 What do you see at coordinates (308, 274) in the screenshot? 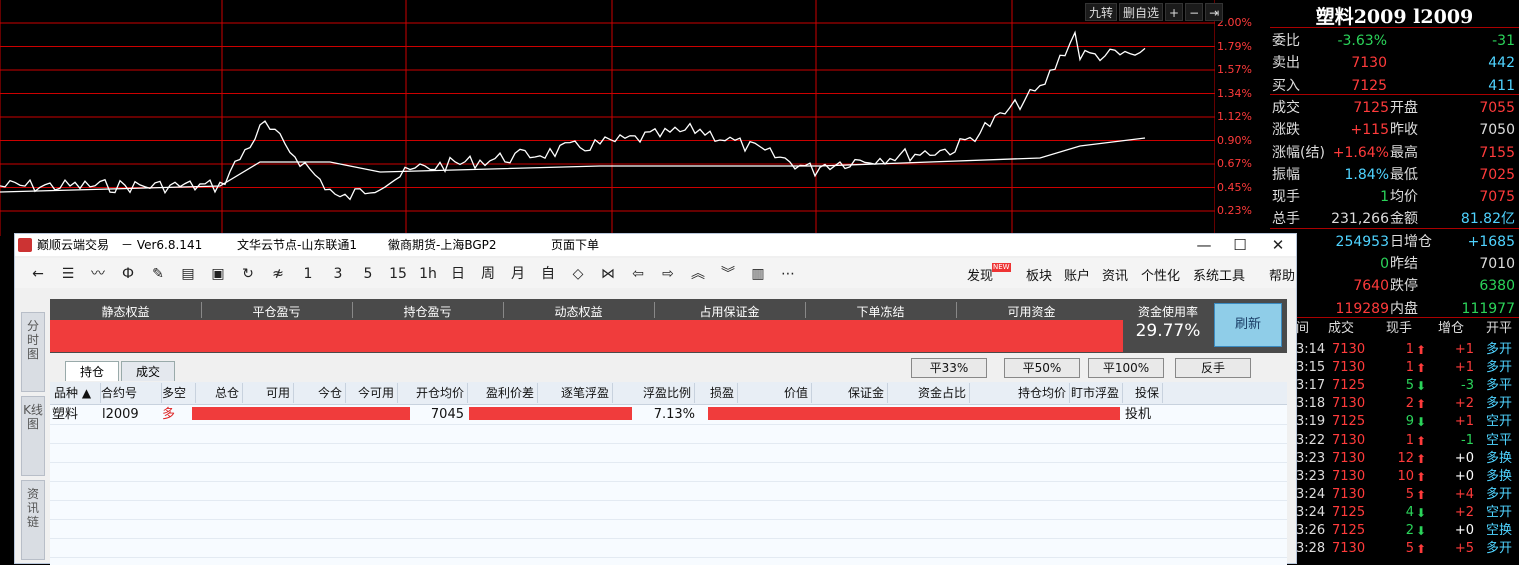
I see `timeframe-button: 1` at bounding box center [308, 274].